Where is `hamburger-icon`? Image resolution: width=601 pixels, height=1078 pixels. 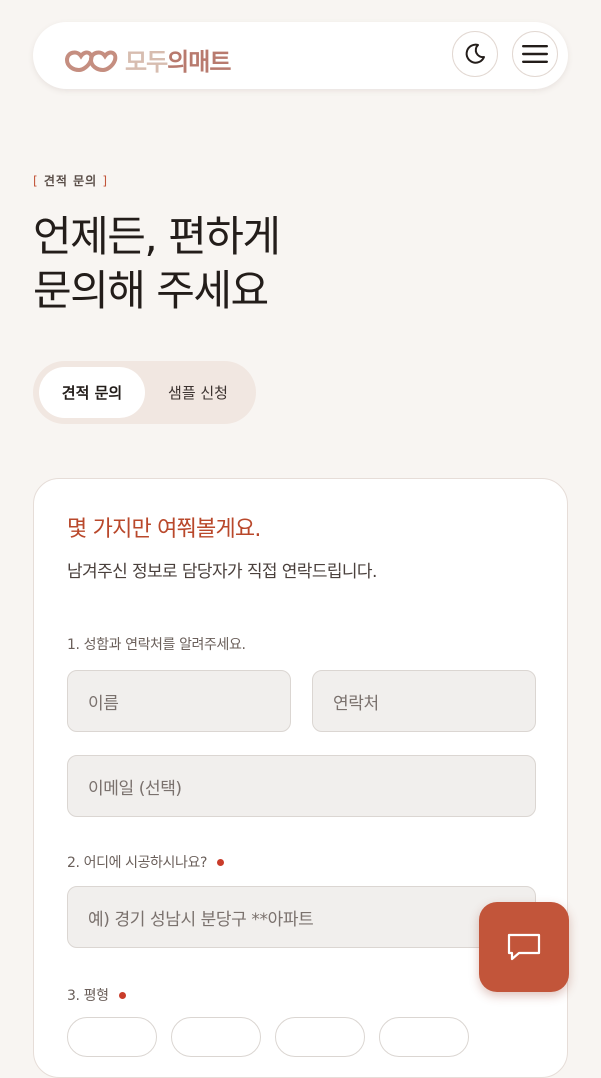 hamburger-icon is located at coordinates (535, 54).